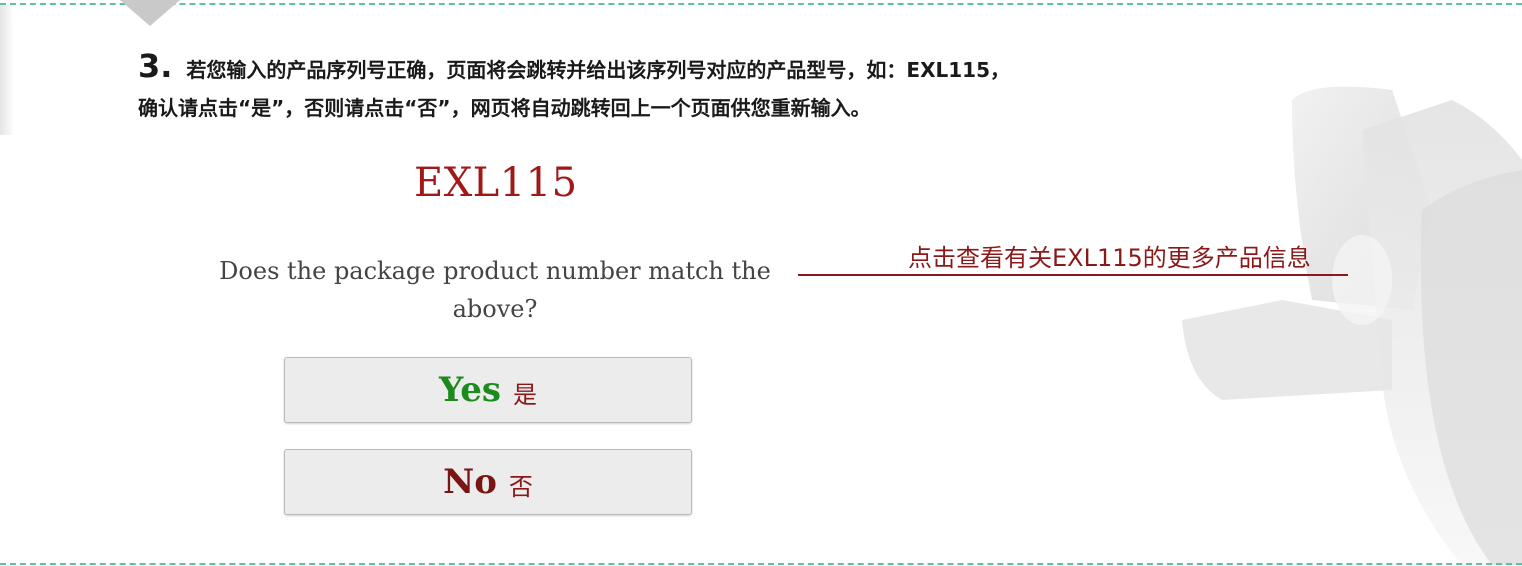  Describe the element at coordinates (525, 394) in the screenshot. I see `yes-button-chinese-label: 是` at that location.